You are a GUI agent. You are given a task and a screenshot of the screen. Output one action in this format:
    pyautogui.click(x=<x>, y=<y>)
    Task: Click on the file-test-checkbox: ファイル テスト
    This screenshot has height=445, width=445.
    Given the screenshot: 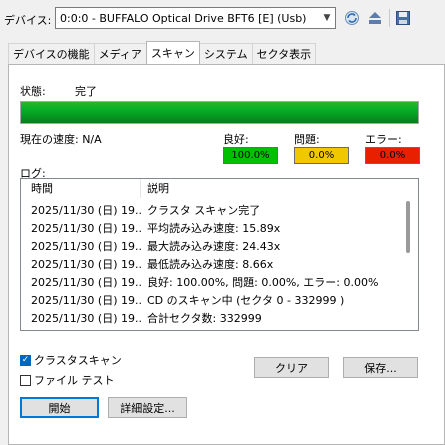 What is the action you would take?
    pyautogui.click(x=67, y=380)
    